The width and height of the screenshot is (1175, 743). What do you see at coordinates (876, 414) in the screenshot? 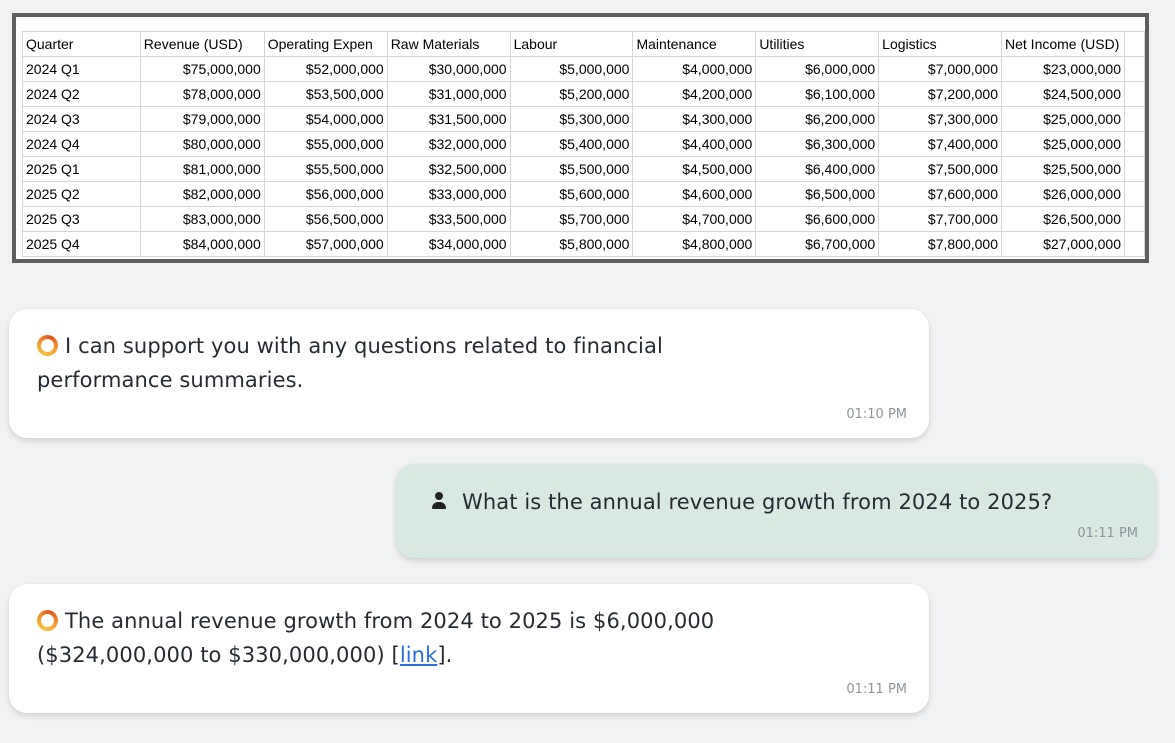
I see `timestamp: 01:10 PM` at bounding box center [876, 414].